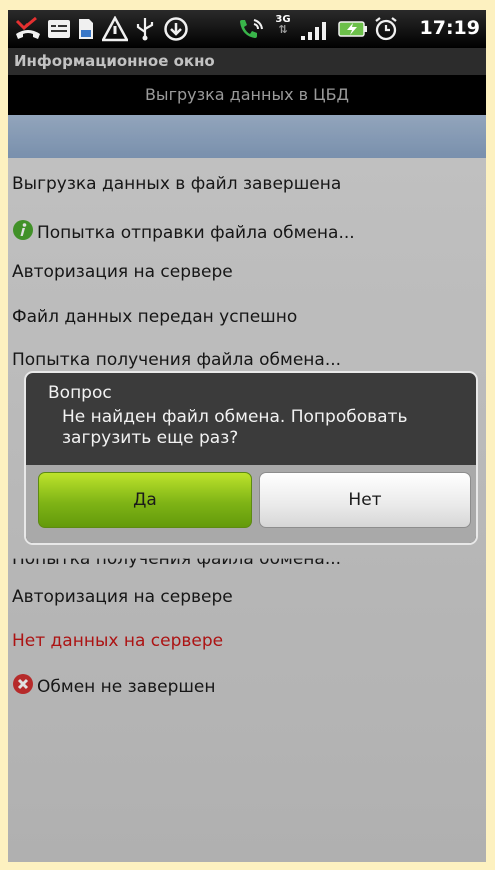 This screenshot has height=870, width=495. What do you see at coordinates (251, 28) in the screenshot?
I see `wifi-call-icon` at bounding box center [251, 28].